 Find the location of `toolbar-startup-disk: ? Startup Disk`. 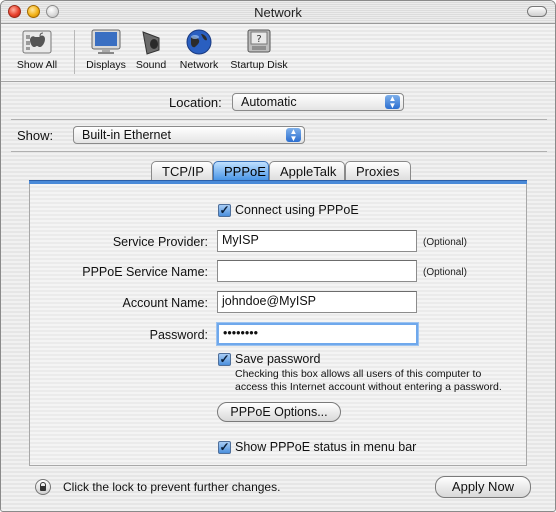

toolbar-startup-disk: ? Startup Disk is located at coordinates (259, 49).